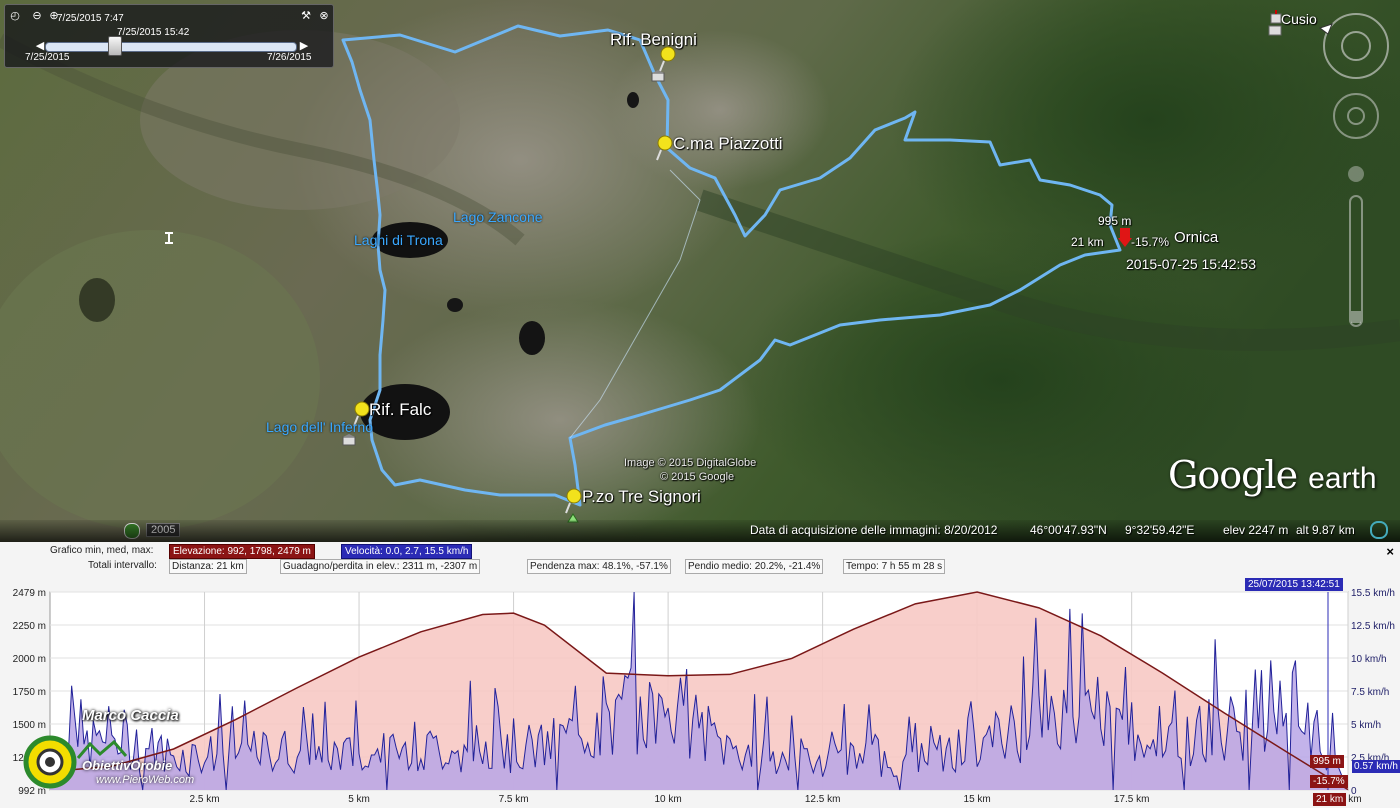 The image size is (1400, 808). Describe the element at coordinates (1330, 799) in the screenshot. I see `cursor-distance-badge: 21 km` at that location.